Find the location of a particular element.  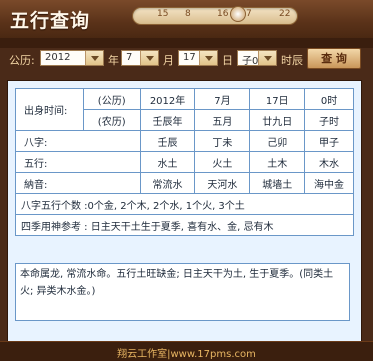

table-cell: 17日 is located at coordinates (277, 99).